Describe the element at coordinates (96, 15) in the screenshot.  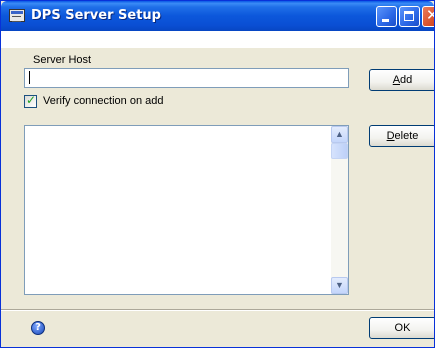
I see `window-title: DPS Server Setup` at that location.